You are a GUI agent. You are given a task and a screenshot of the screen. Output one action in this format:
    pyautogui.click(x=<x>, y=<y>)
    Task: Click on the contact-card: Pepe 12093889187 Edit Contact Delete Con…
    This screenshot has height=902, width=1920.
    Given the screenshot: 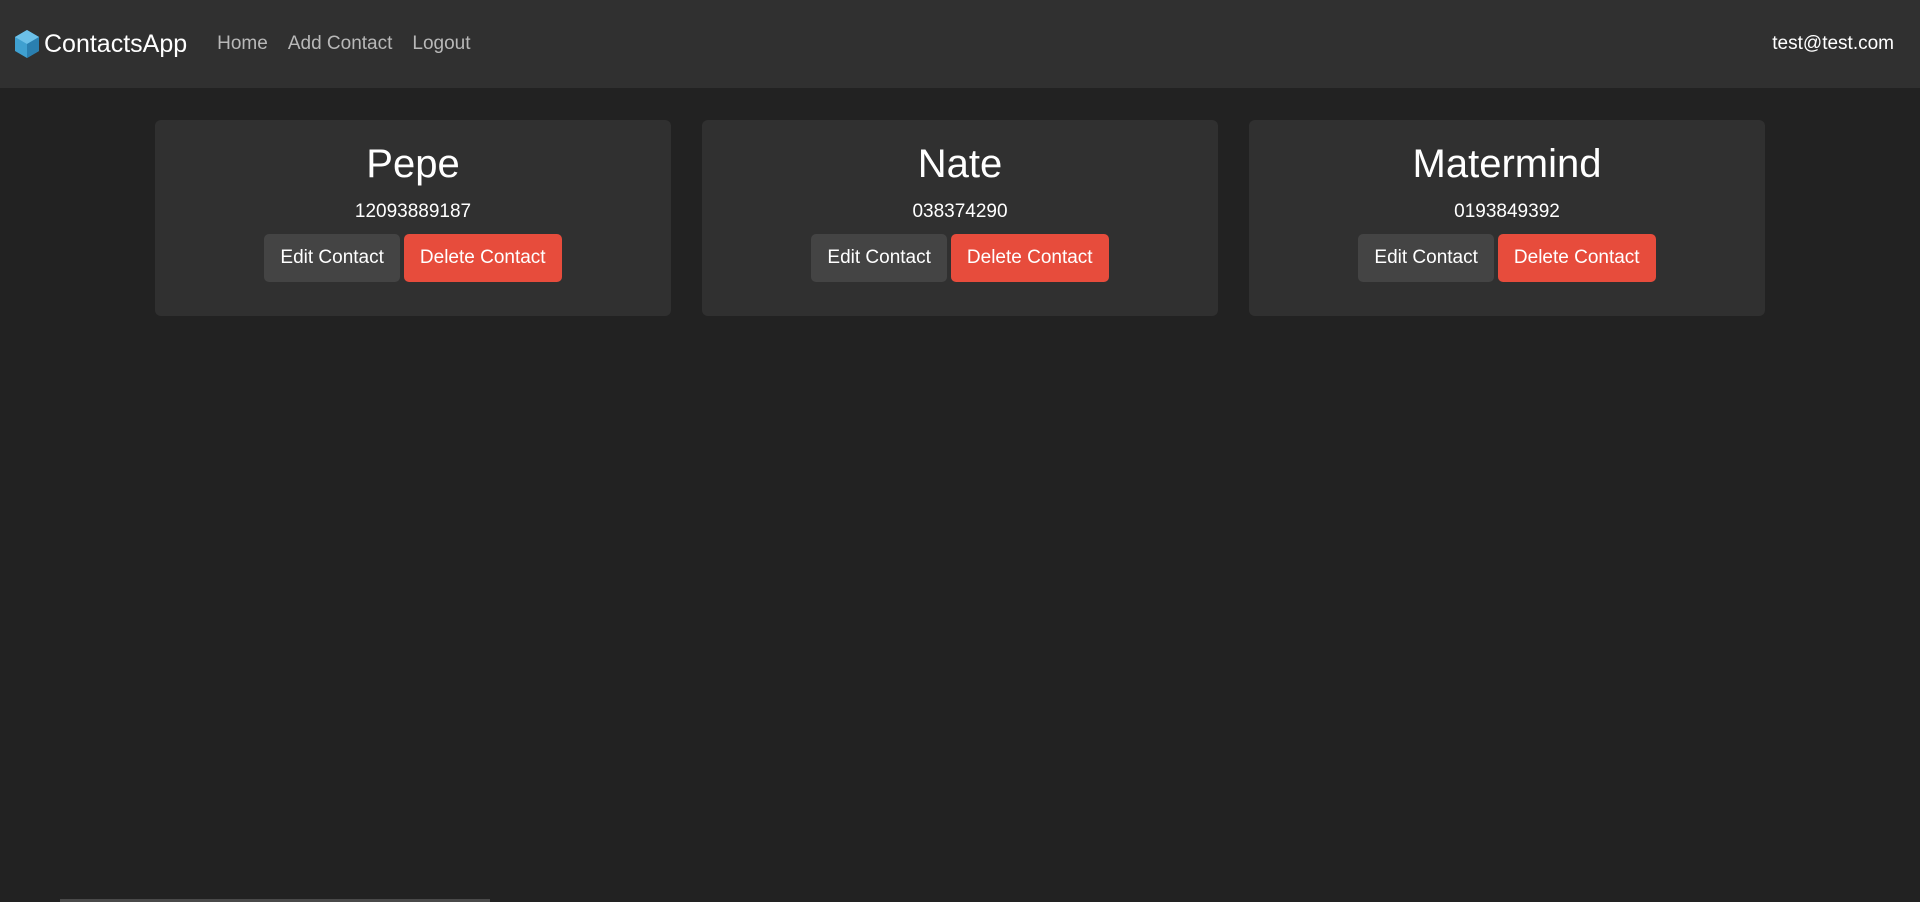 What is the action you would take?
    pyautogui.click(x=413, y=218)
    